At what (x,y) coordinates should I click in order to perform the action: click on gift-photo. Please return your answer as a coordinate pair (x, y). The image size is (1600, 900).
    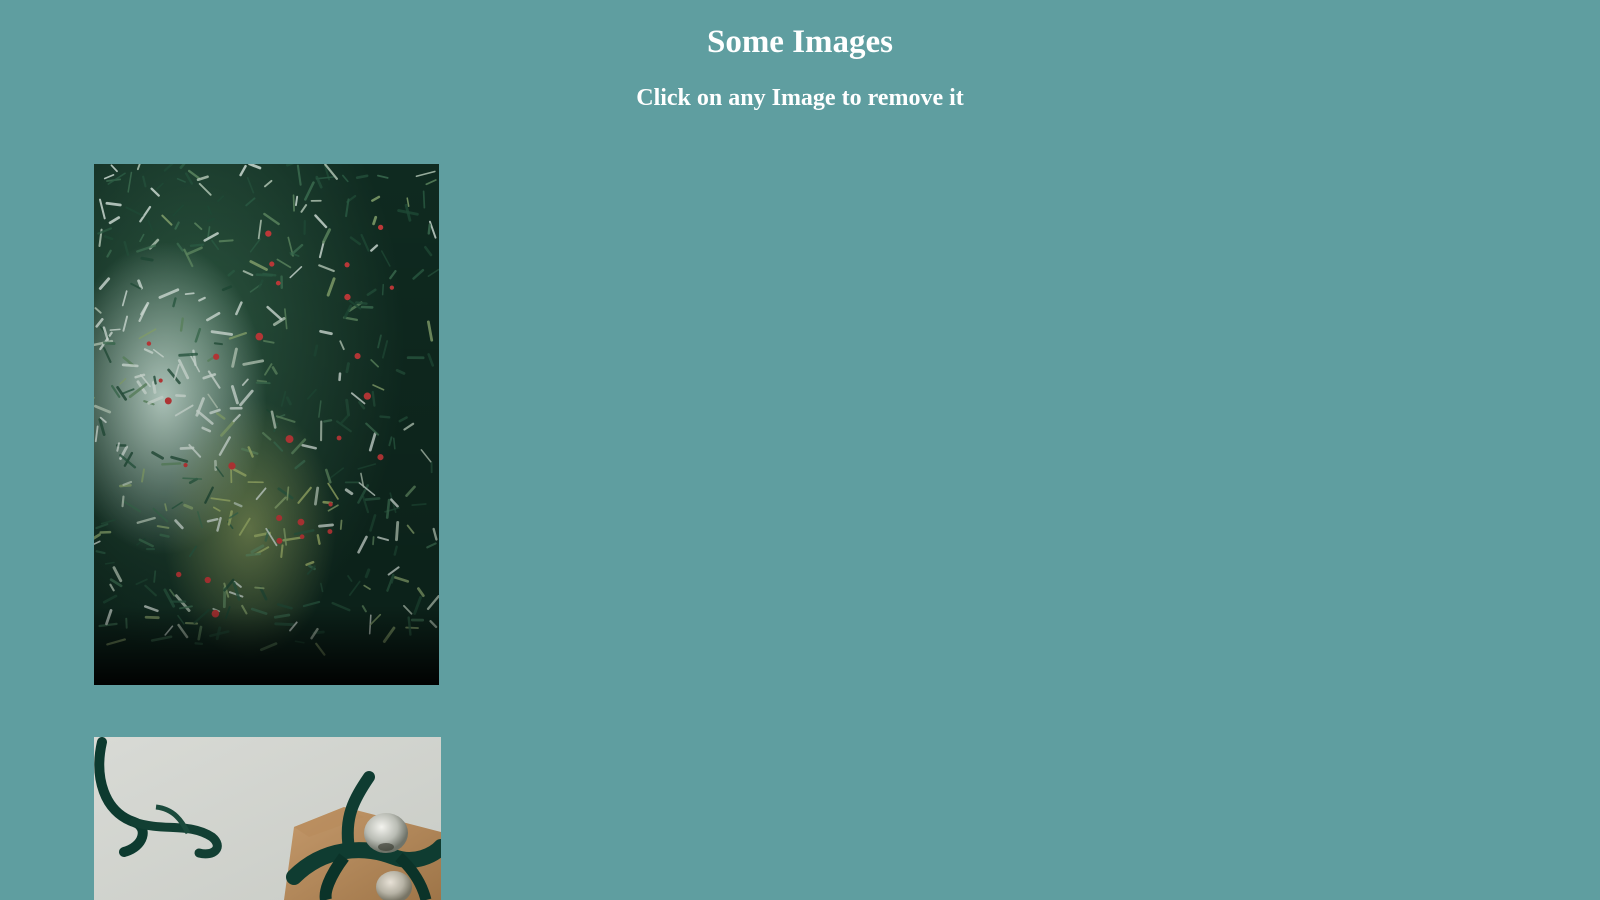
    Looking at the image, I should click on (267, 818).